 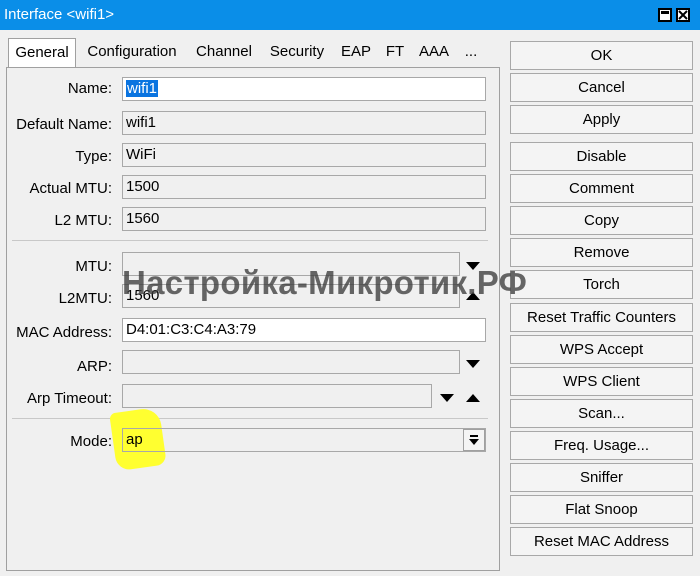 I want to click on mode-value: ap, so click(x=134, y=439).